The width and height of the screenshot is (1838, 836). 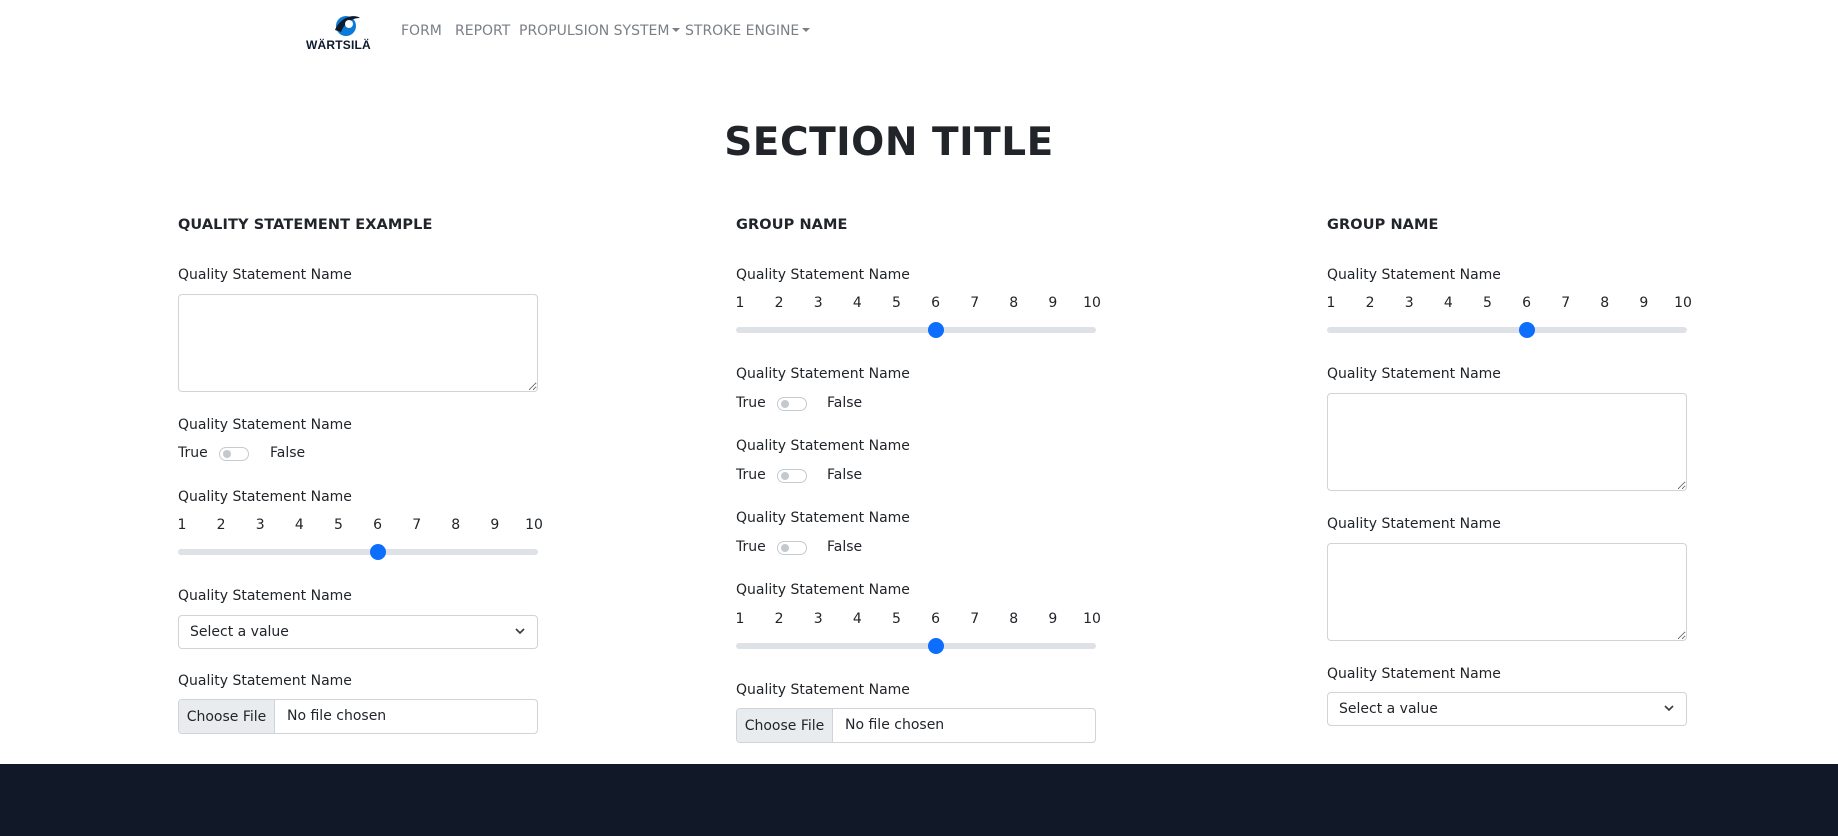 I want to click on caret-down-icon, so click(x=676, y=30).